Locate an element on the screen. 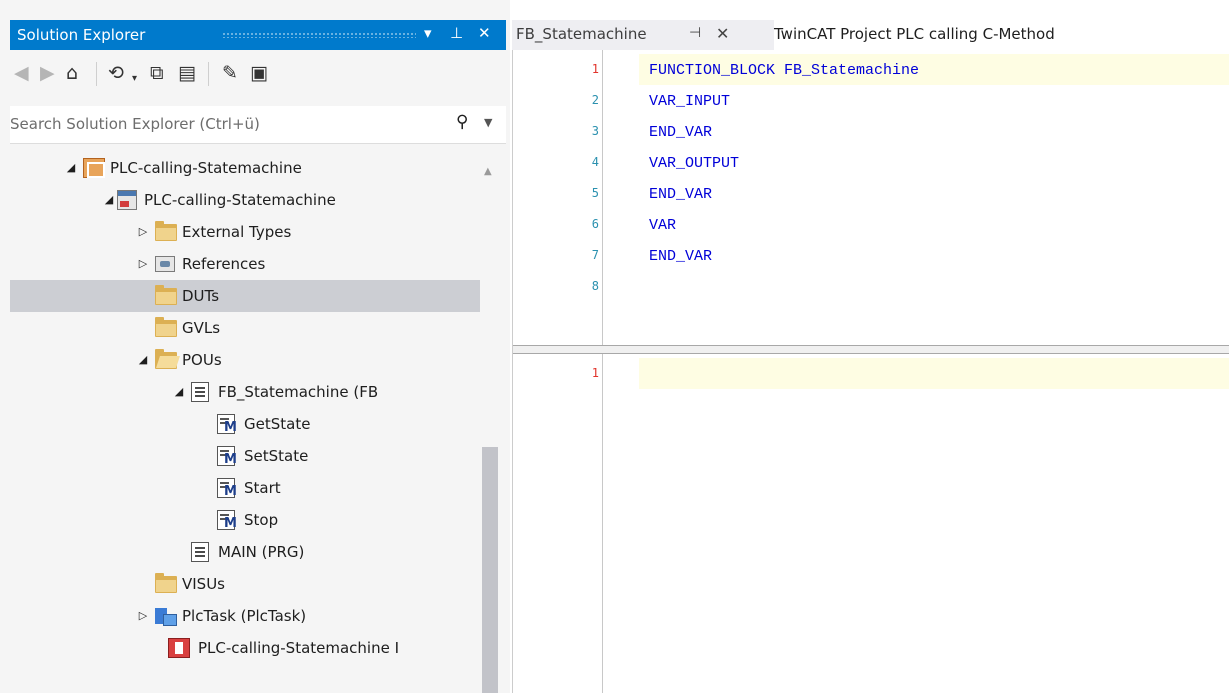  tree-item-label: MAIN (PRG) is located at coordinates (261, 552).